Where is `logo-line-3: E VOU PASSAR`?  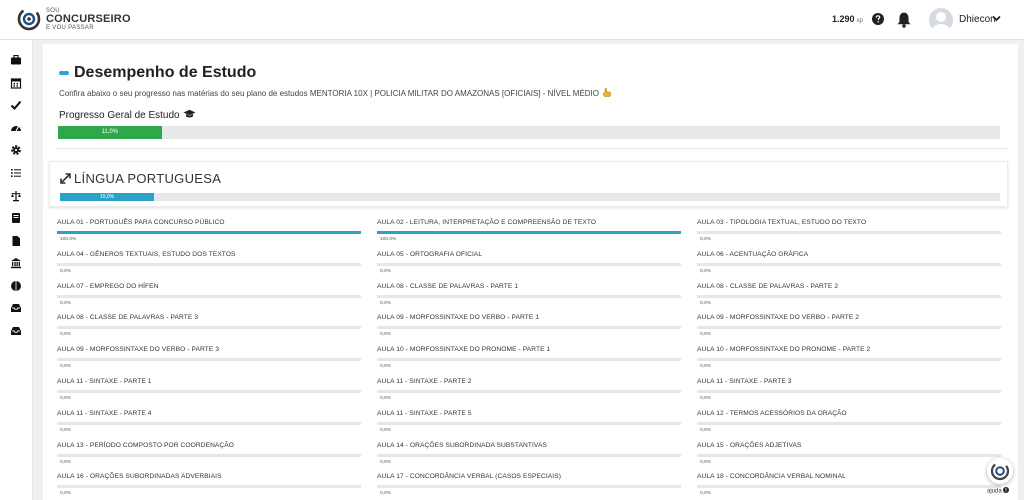
logo-line-3: E VOU PASSAR is located at coordinates (70, 27).